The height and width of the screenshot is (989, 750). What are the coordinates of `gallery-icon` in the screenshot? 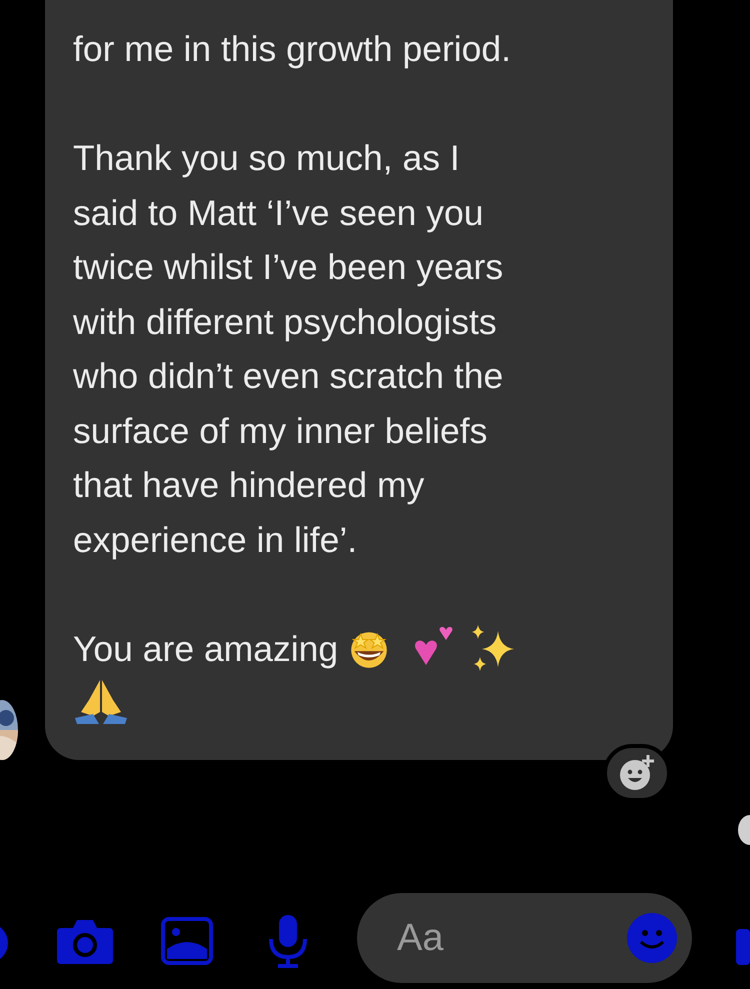 It's located at (187, 941).